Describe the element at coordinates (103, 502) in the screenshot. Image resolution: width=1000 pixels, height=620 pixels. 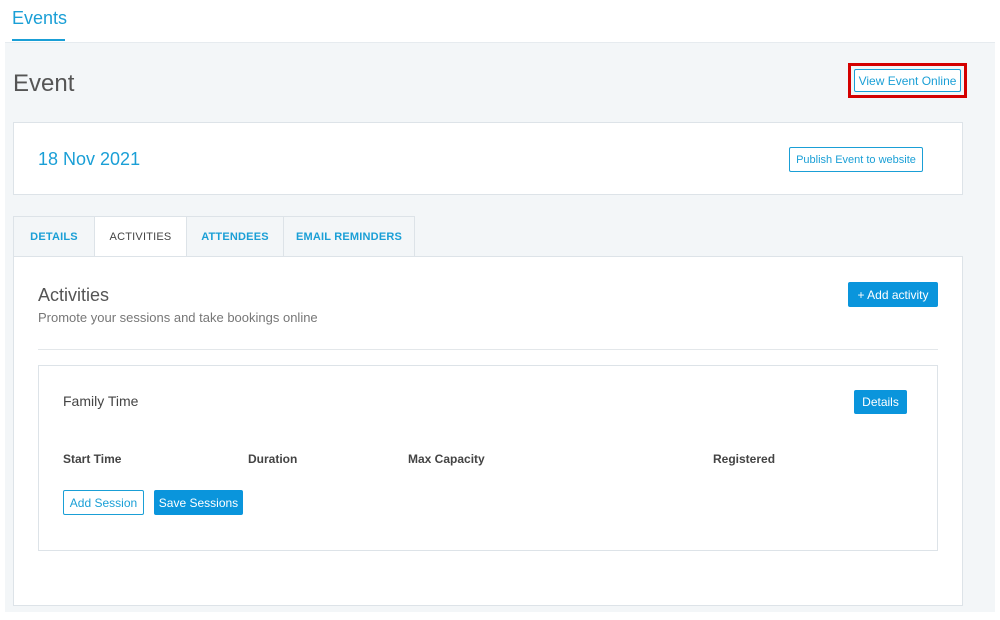
I see `add-session-button: Add Session` at that location.